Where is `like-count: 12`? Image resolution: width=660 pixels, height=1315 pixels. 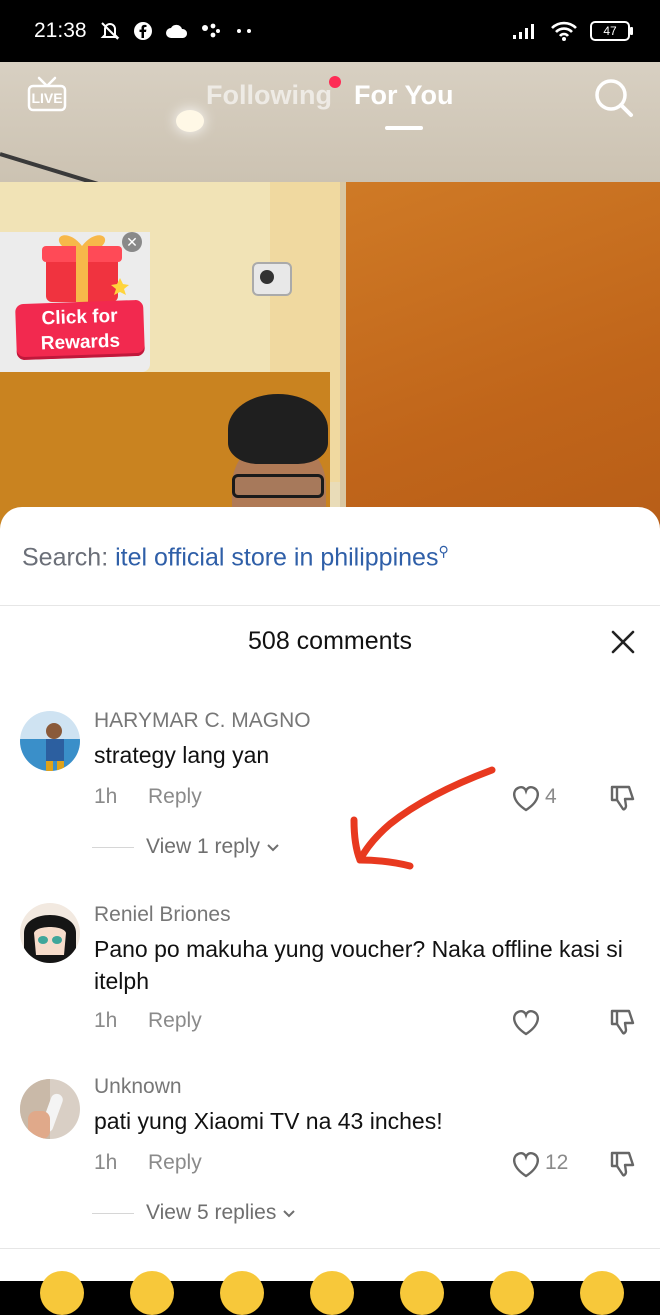 like-count: 12 is located at coordinates (557, 1162).